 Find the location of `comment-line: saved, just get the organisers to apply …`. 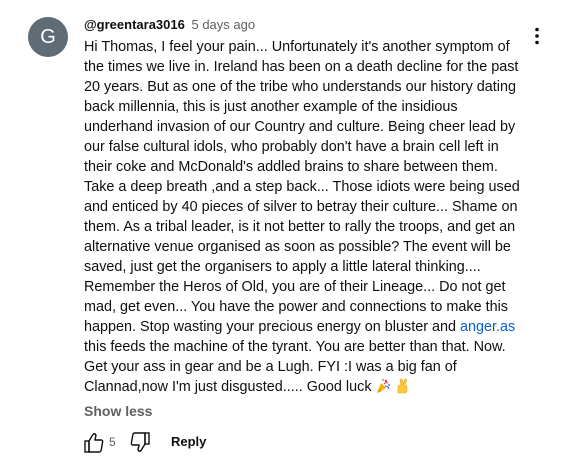

comment-line: saved, just get the organisers to apply … is located at coordinates (282, 267).